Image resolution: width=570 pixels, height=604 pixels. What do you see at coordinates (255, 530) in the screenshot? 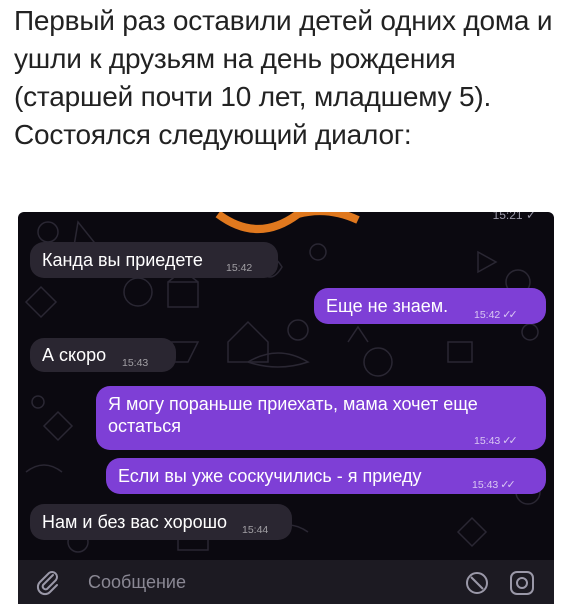
I see `message-time: 15:44` at bounding box center [255, 530].